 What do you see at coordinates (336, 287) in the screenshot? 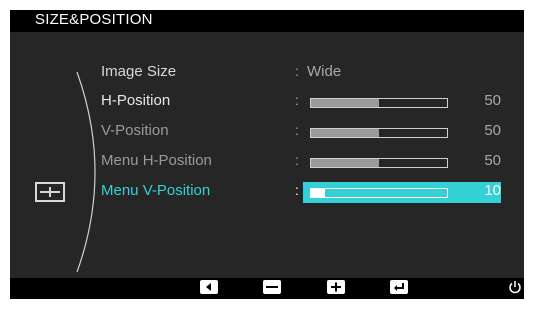
I see `plus-icon` at bounding box center [336, 287].